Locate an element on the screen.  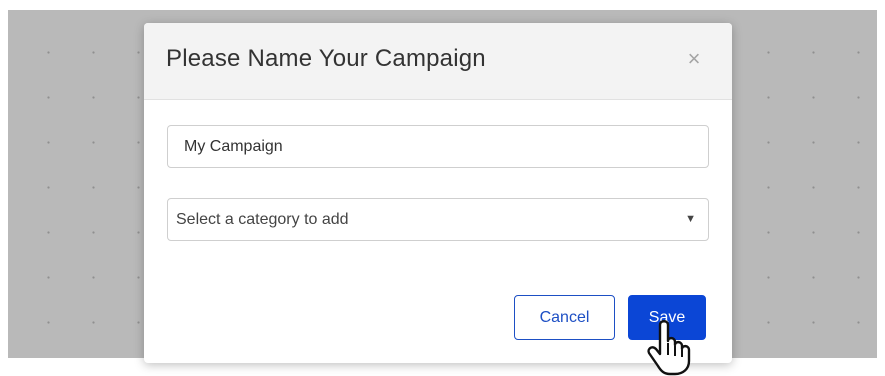
category-select: Select a category to add ▼ is located at coordinates (438, 219).